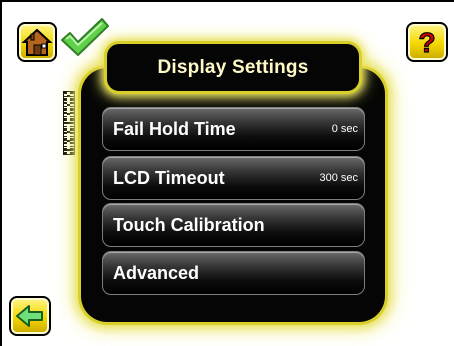  Describe the element at coordinates (189, 224) in the screenshot. I see `menu-item-label: Touch Calibration` at that location.